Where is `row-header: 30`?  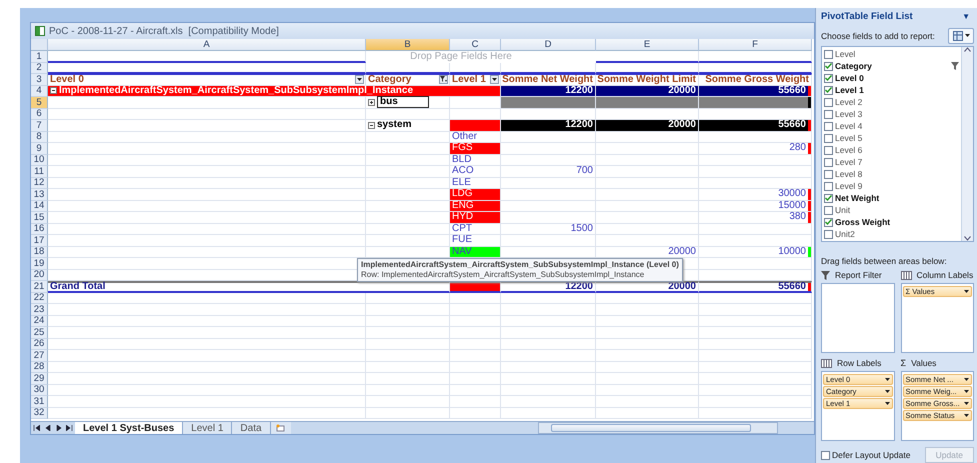 row-header: 30 is located at coordinates (39, 390).